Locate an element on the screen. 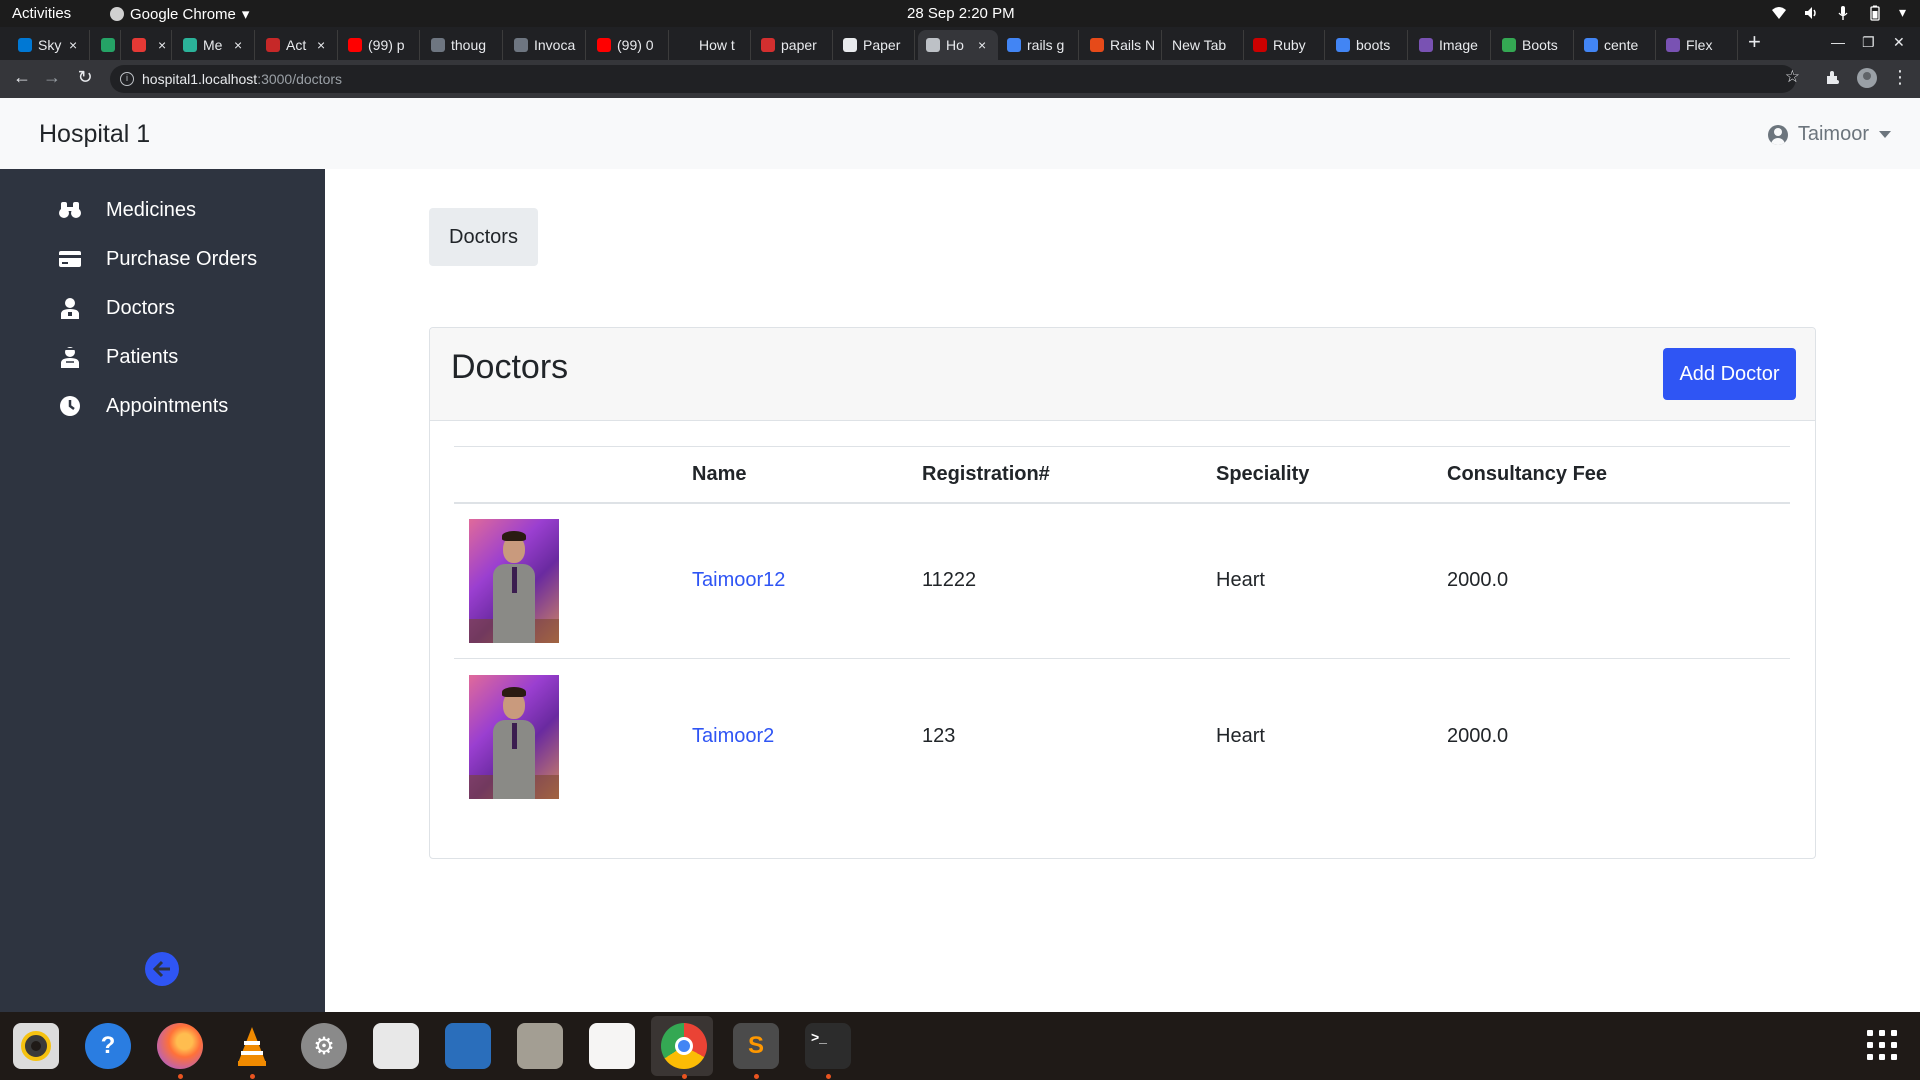 The width and height of the screenshot is (1920, 1080). sidebar-item-patients: Patients is located at coordinates (118, 357).